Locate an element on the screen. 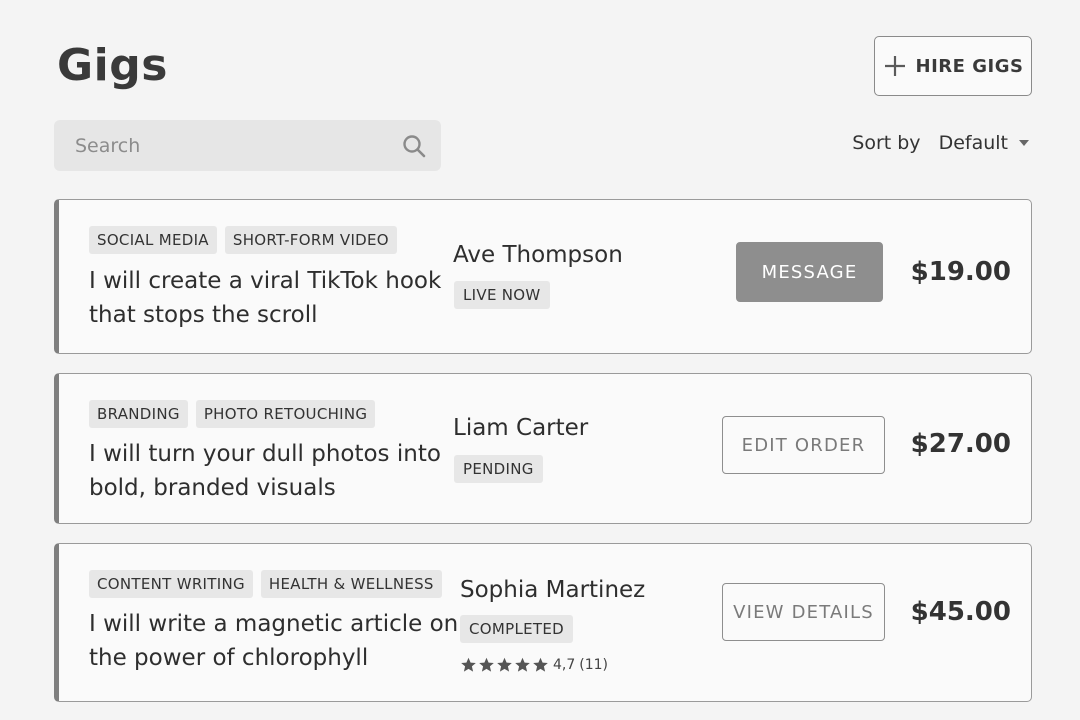 The width and height of the screenshot is (1080, 720). search-input is located at coordinates (238, 145).